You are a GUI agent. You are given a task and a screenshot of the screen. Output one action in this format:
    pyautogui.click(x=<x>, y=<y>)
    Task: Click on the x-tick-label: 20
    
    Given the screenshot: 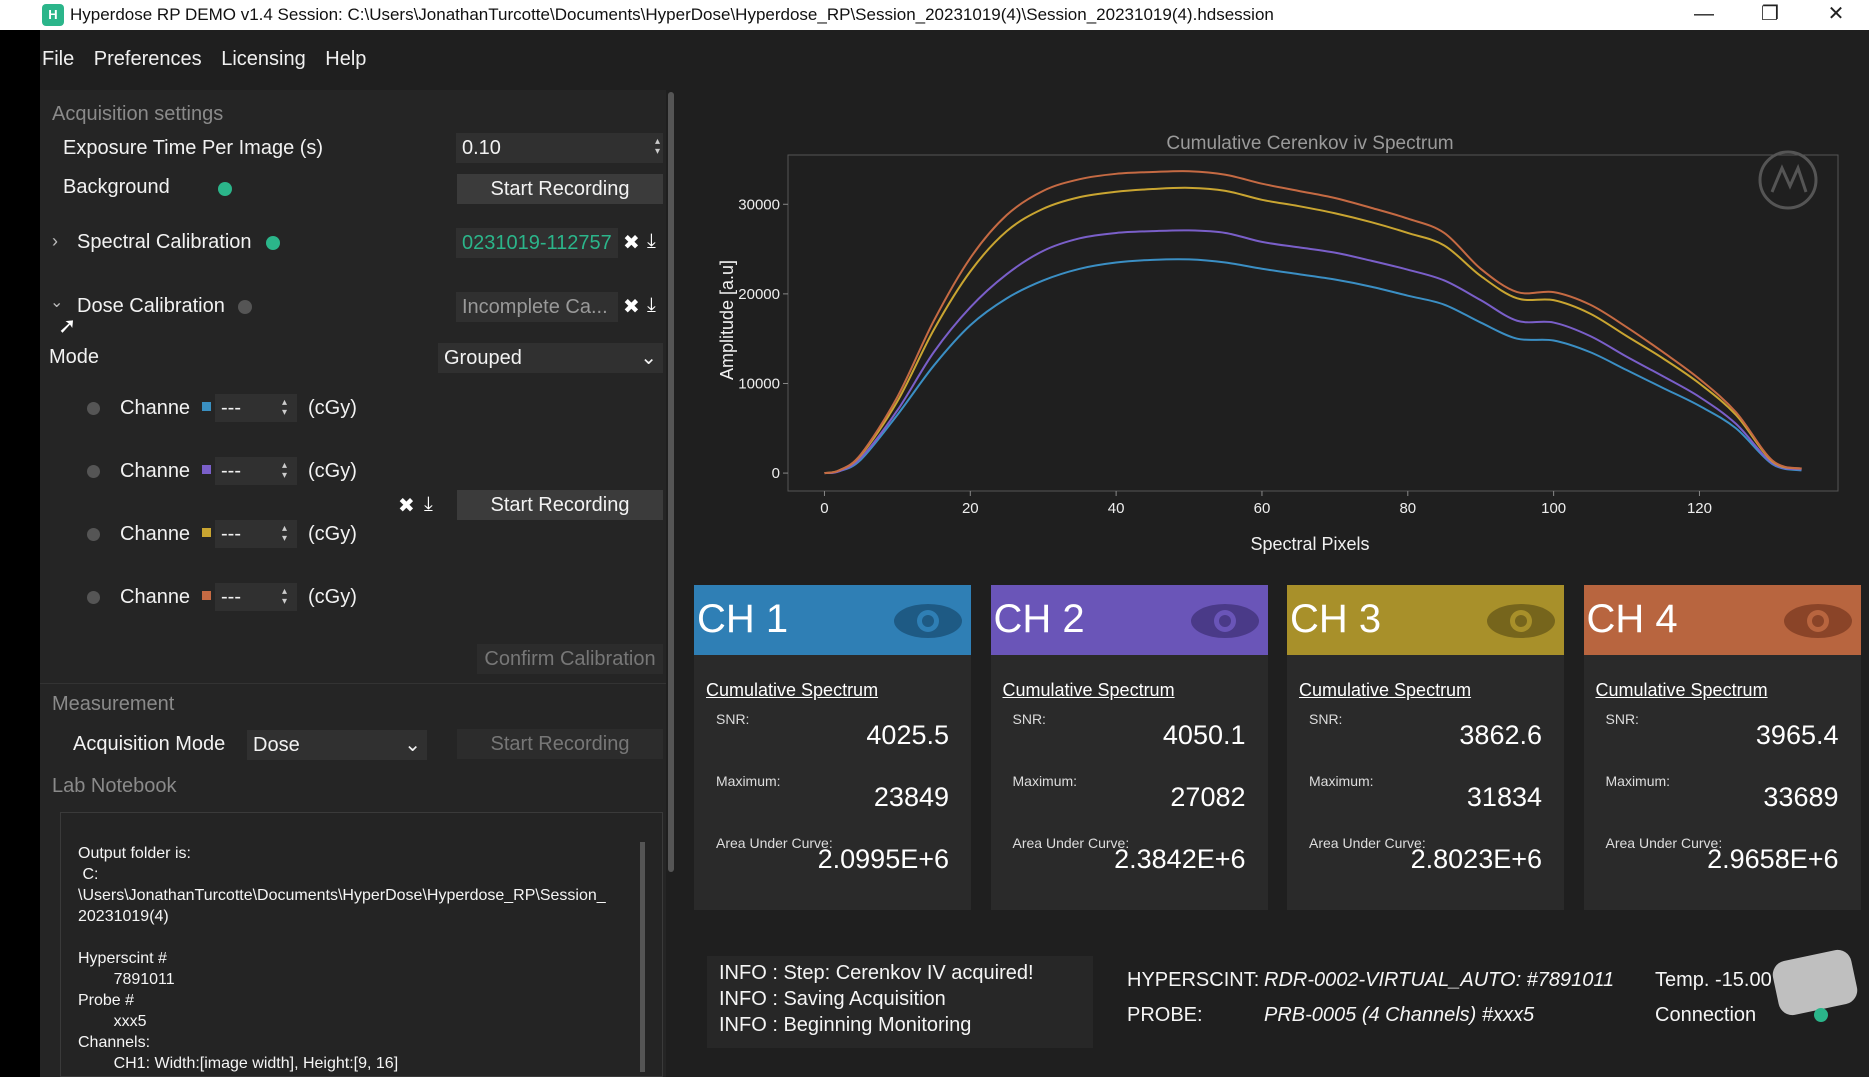 What is the action you would take?
    pyautogui.click(x=970, y=508)
    